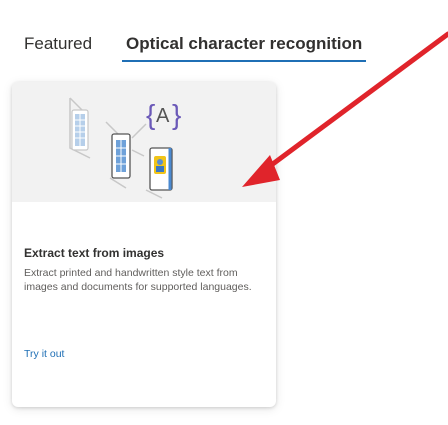 This screenshot has width=448, height=425. What do you see at coordinates (94, 253) in the screenshot?
I see `card-title: Extract text from images` at bounding box center [94, 253].